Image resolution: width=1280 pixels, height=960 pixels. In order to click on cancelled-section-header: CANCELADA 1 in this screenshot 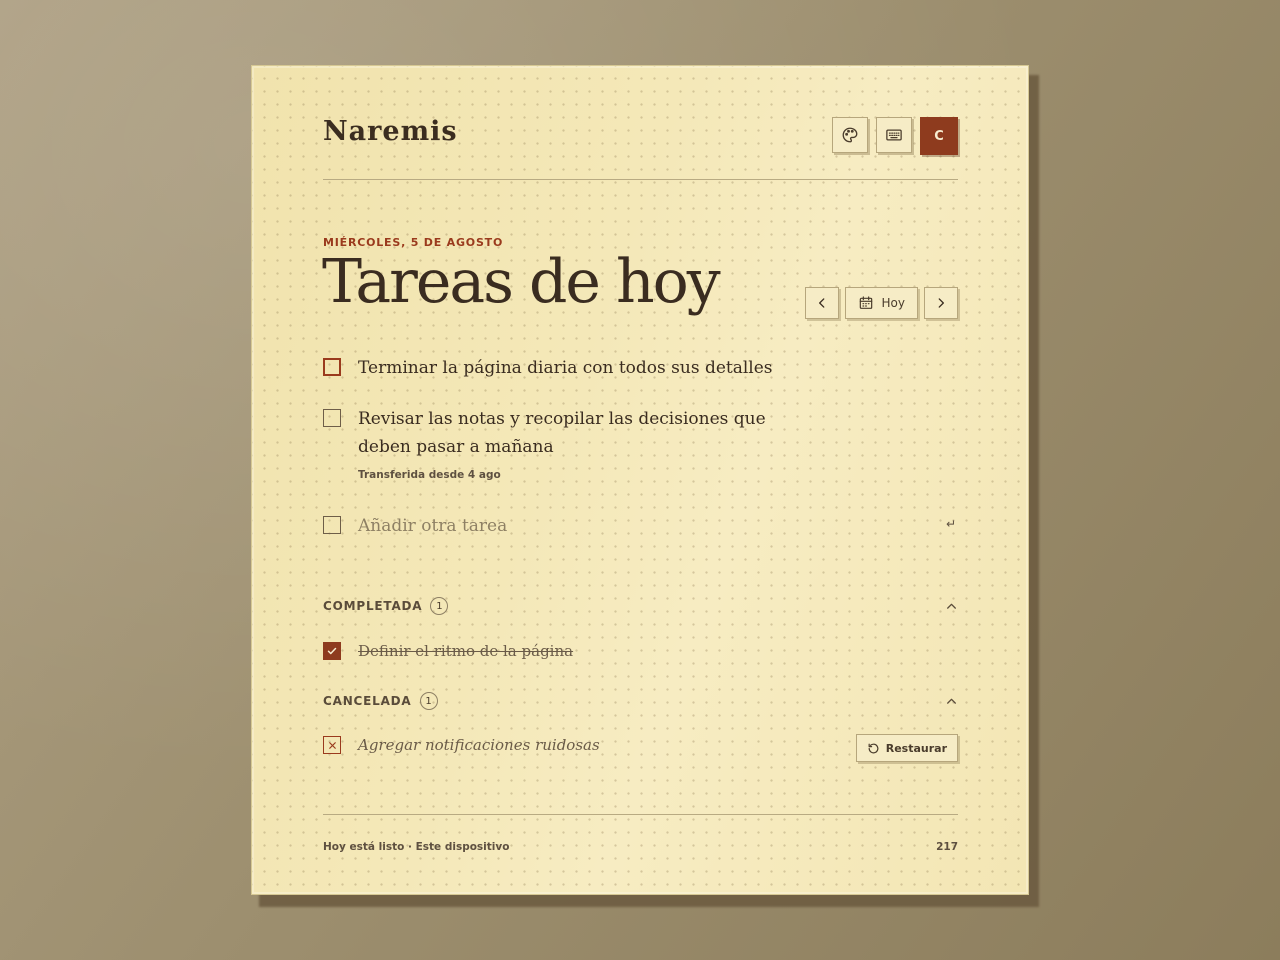, I will do `click(640, 701)`.